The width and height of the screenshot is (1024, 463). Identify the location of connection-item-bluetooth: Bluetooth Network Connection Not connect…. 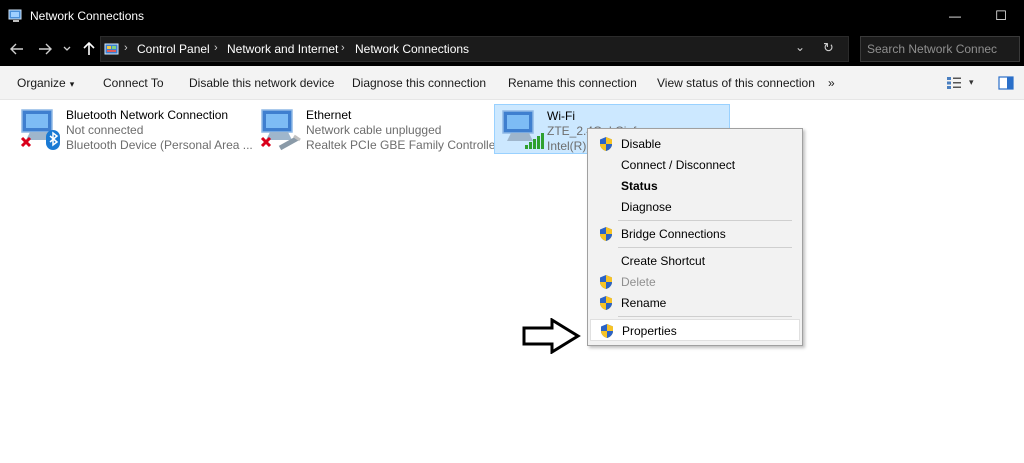
(133, 129).